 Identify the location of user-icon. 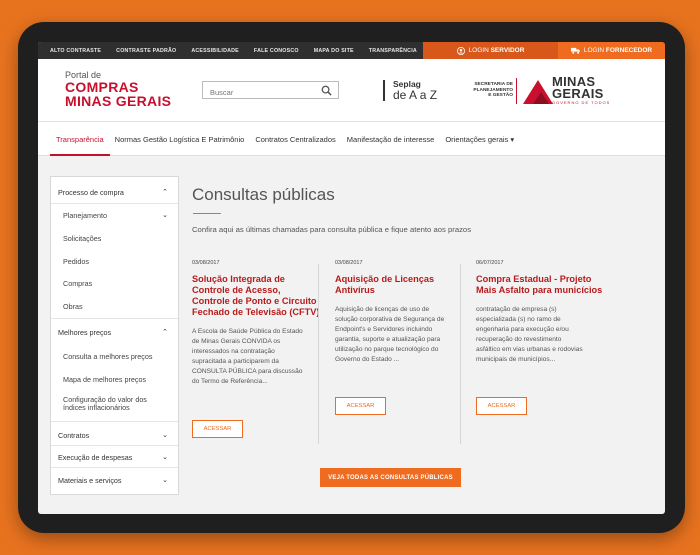
(460, 50).